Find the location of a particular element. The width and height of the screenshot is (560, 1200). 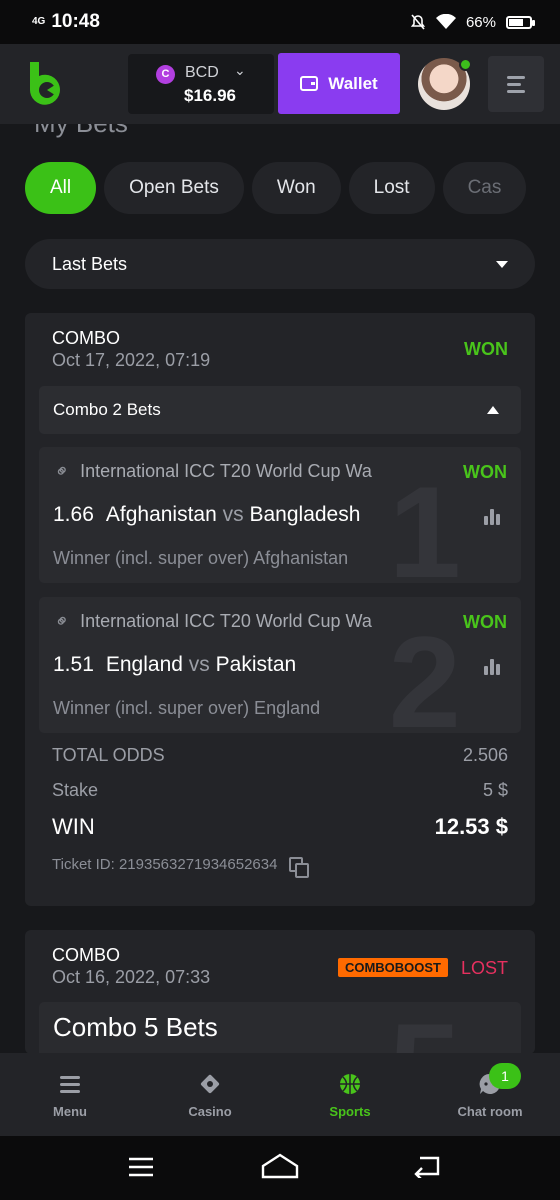

system-nav-bar is located at coordinates (280, 1168).